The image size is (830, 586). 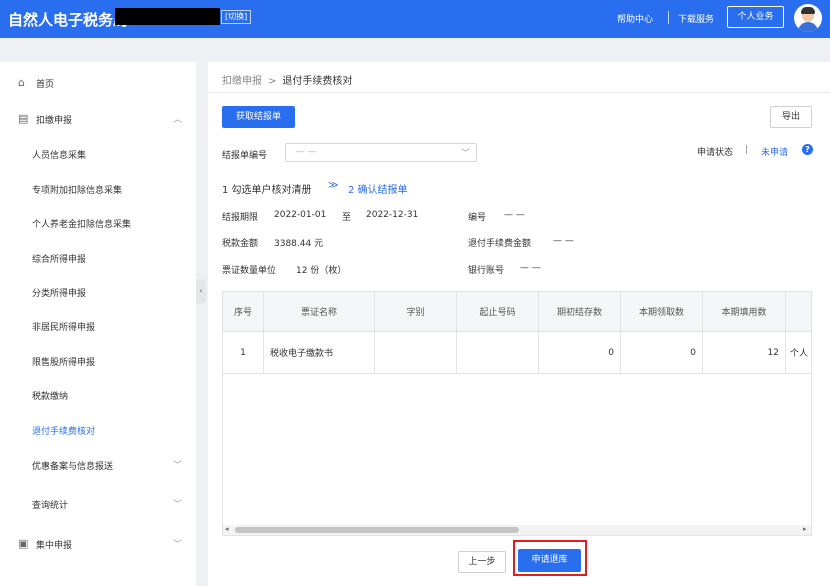 What do you see at coordinates (392, 215) in the screenshot?
I see `period-end: 2022-12-31` at bounding box center [392, 215].